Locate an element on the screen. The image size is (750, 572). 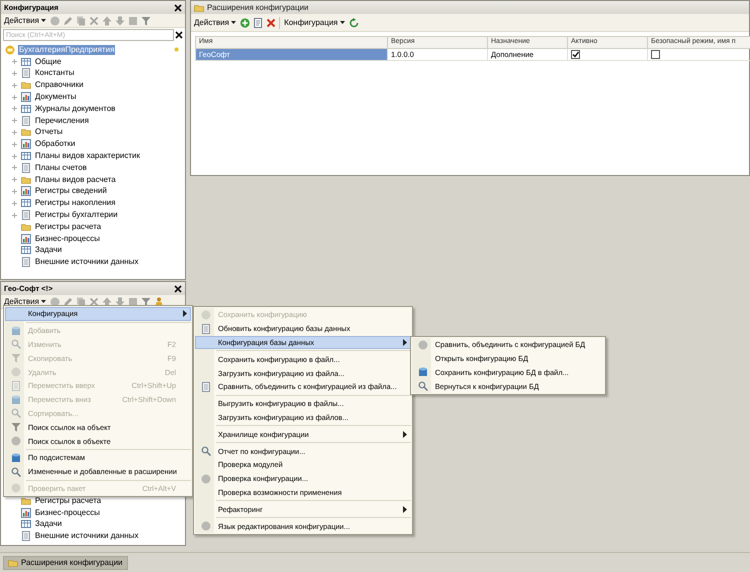
add-icon is located at coordinates (245, 23).